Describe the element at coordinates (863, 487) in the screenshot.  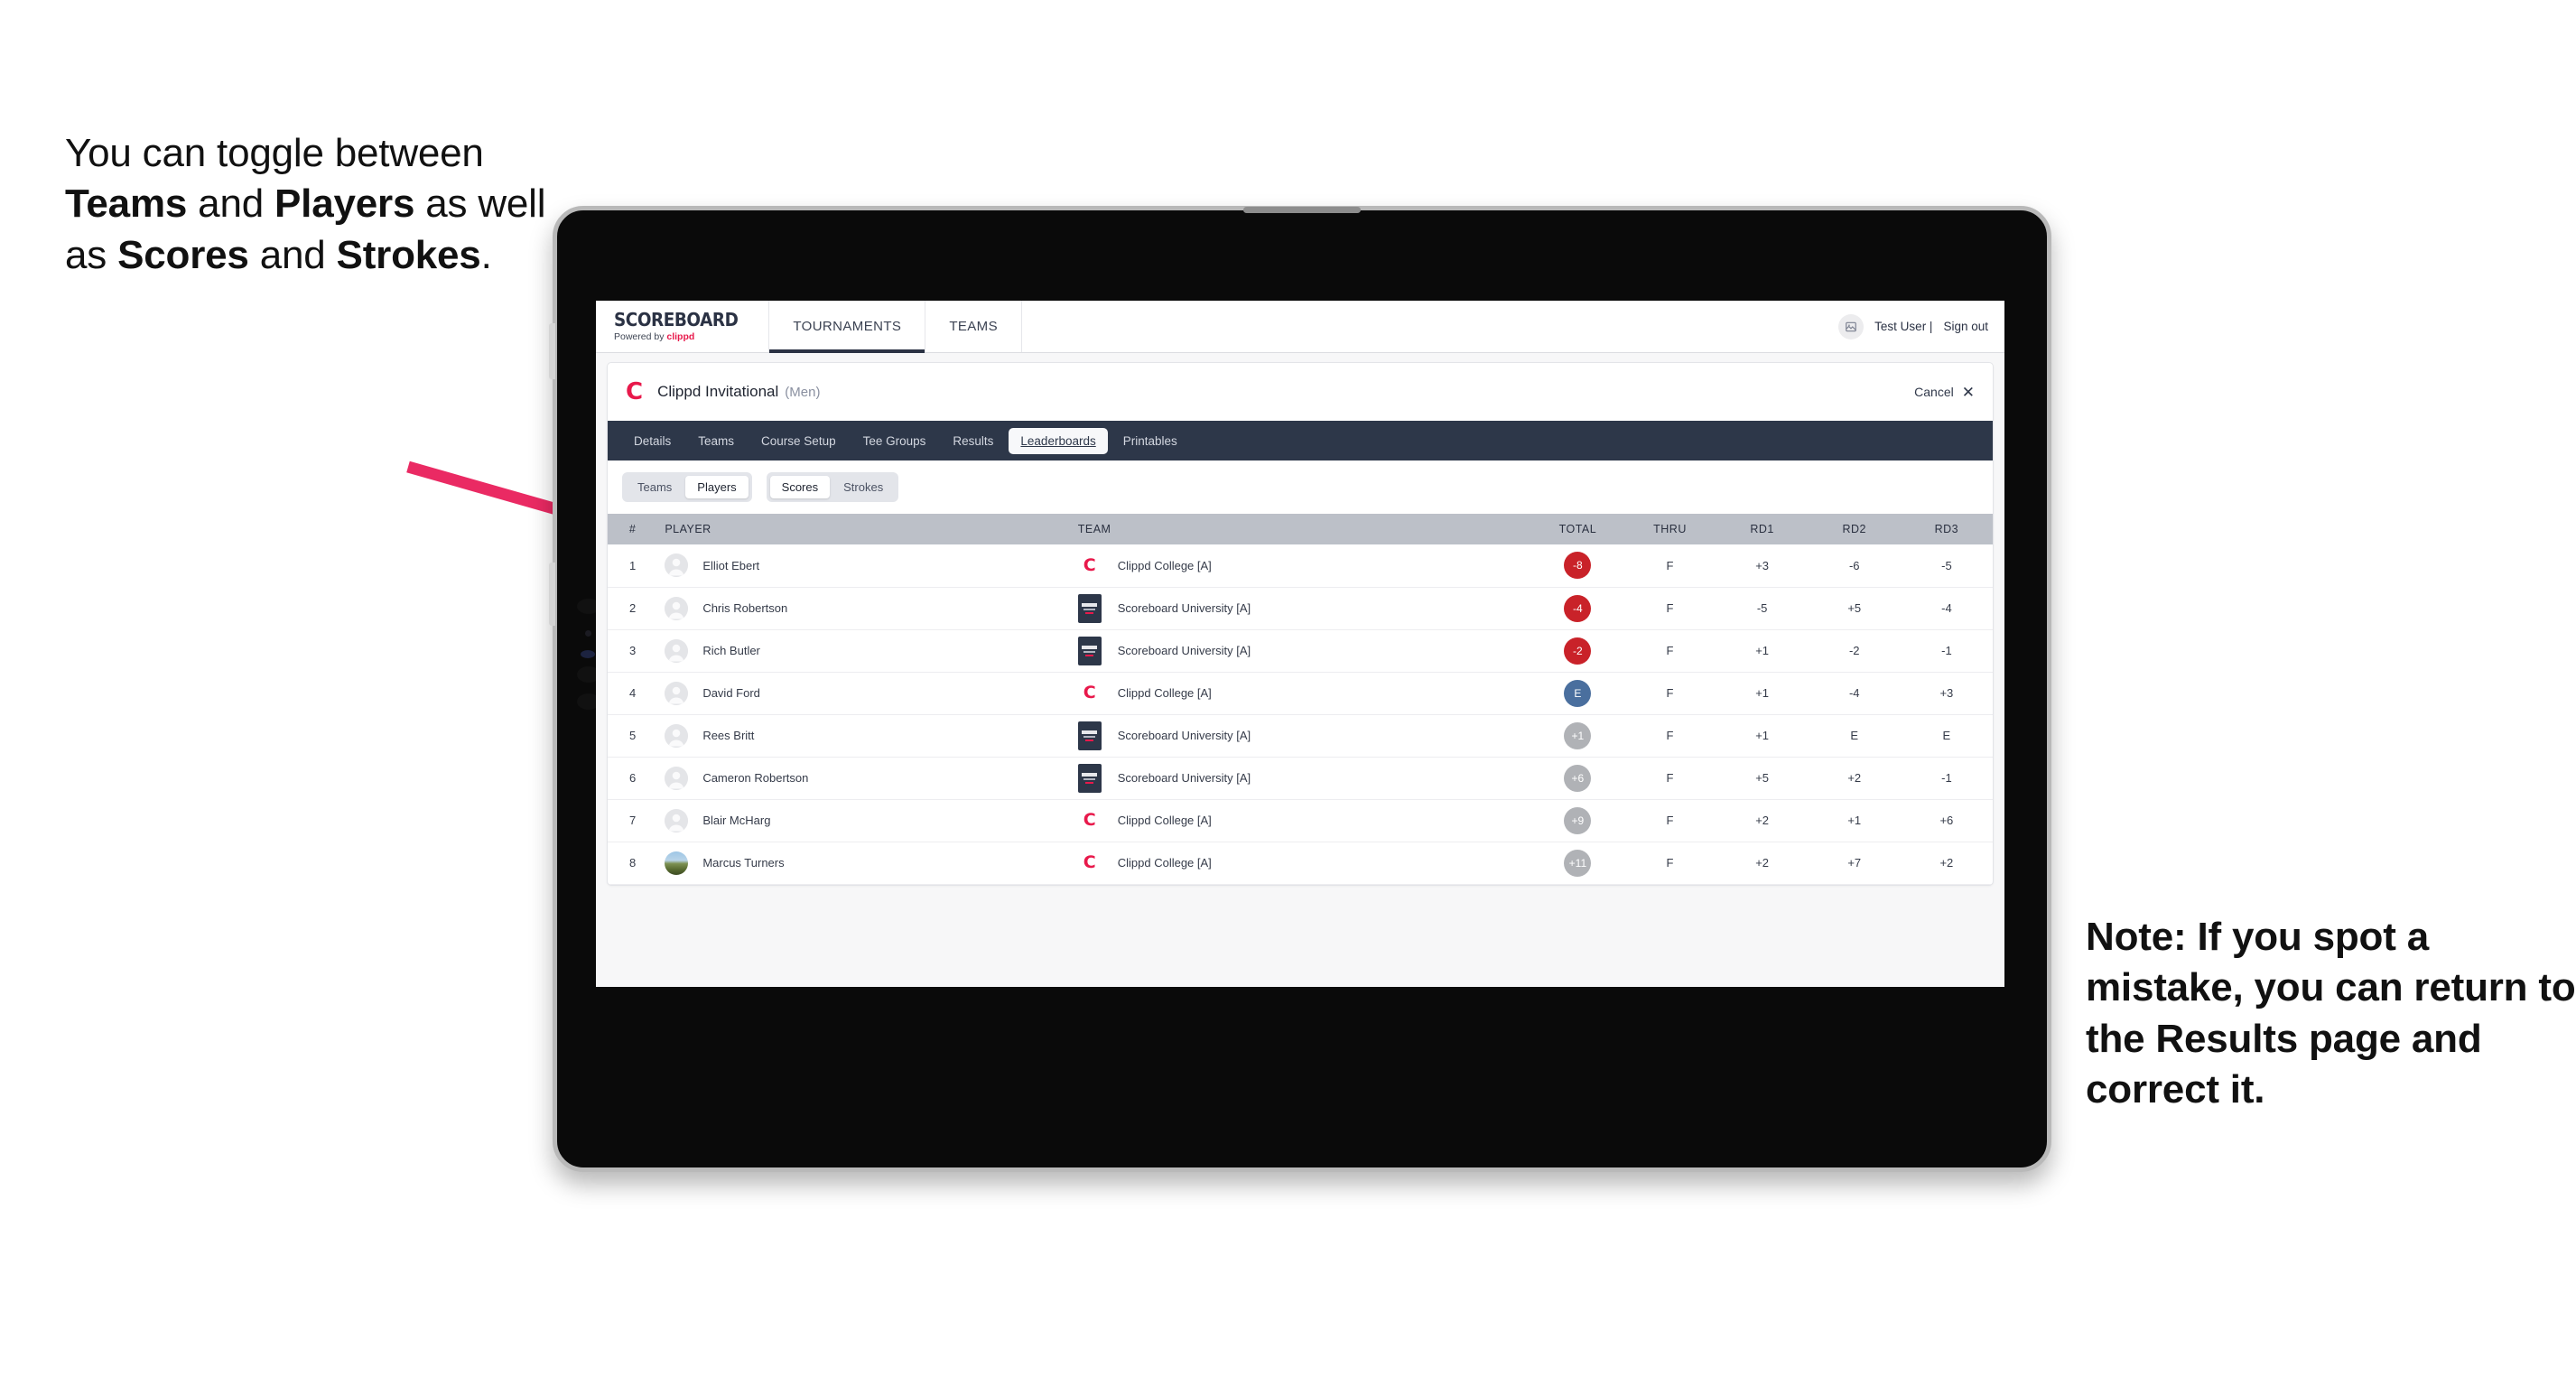
I see `toggle-strokes: Strokes` at that location.